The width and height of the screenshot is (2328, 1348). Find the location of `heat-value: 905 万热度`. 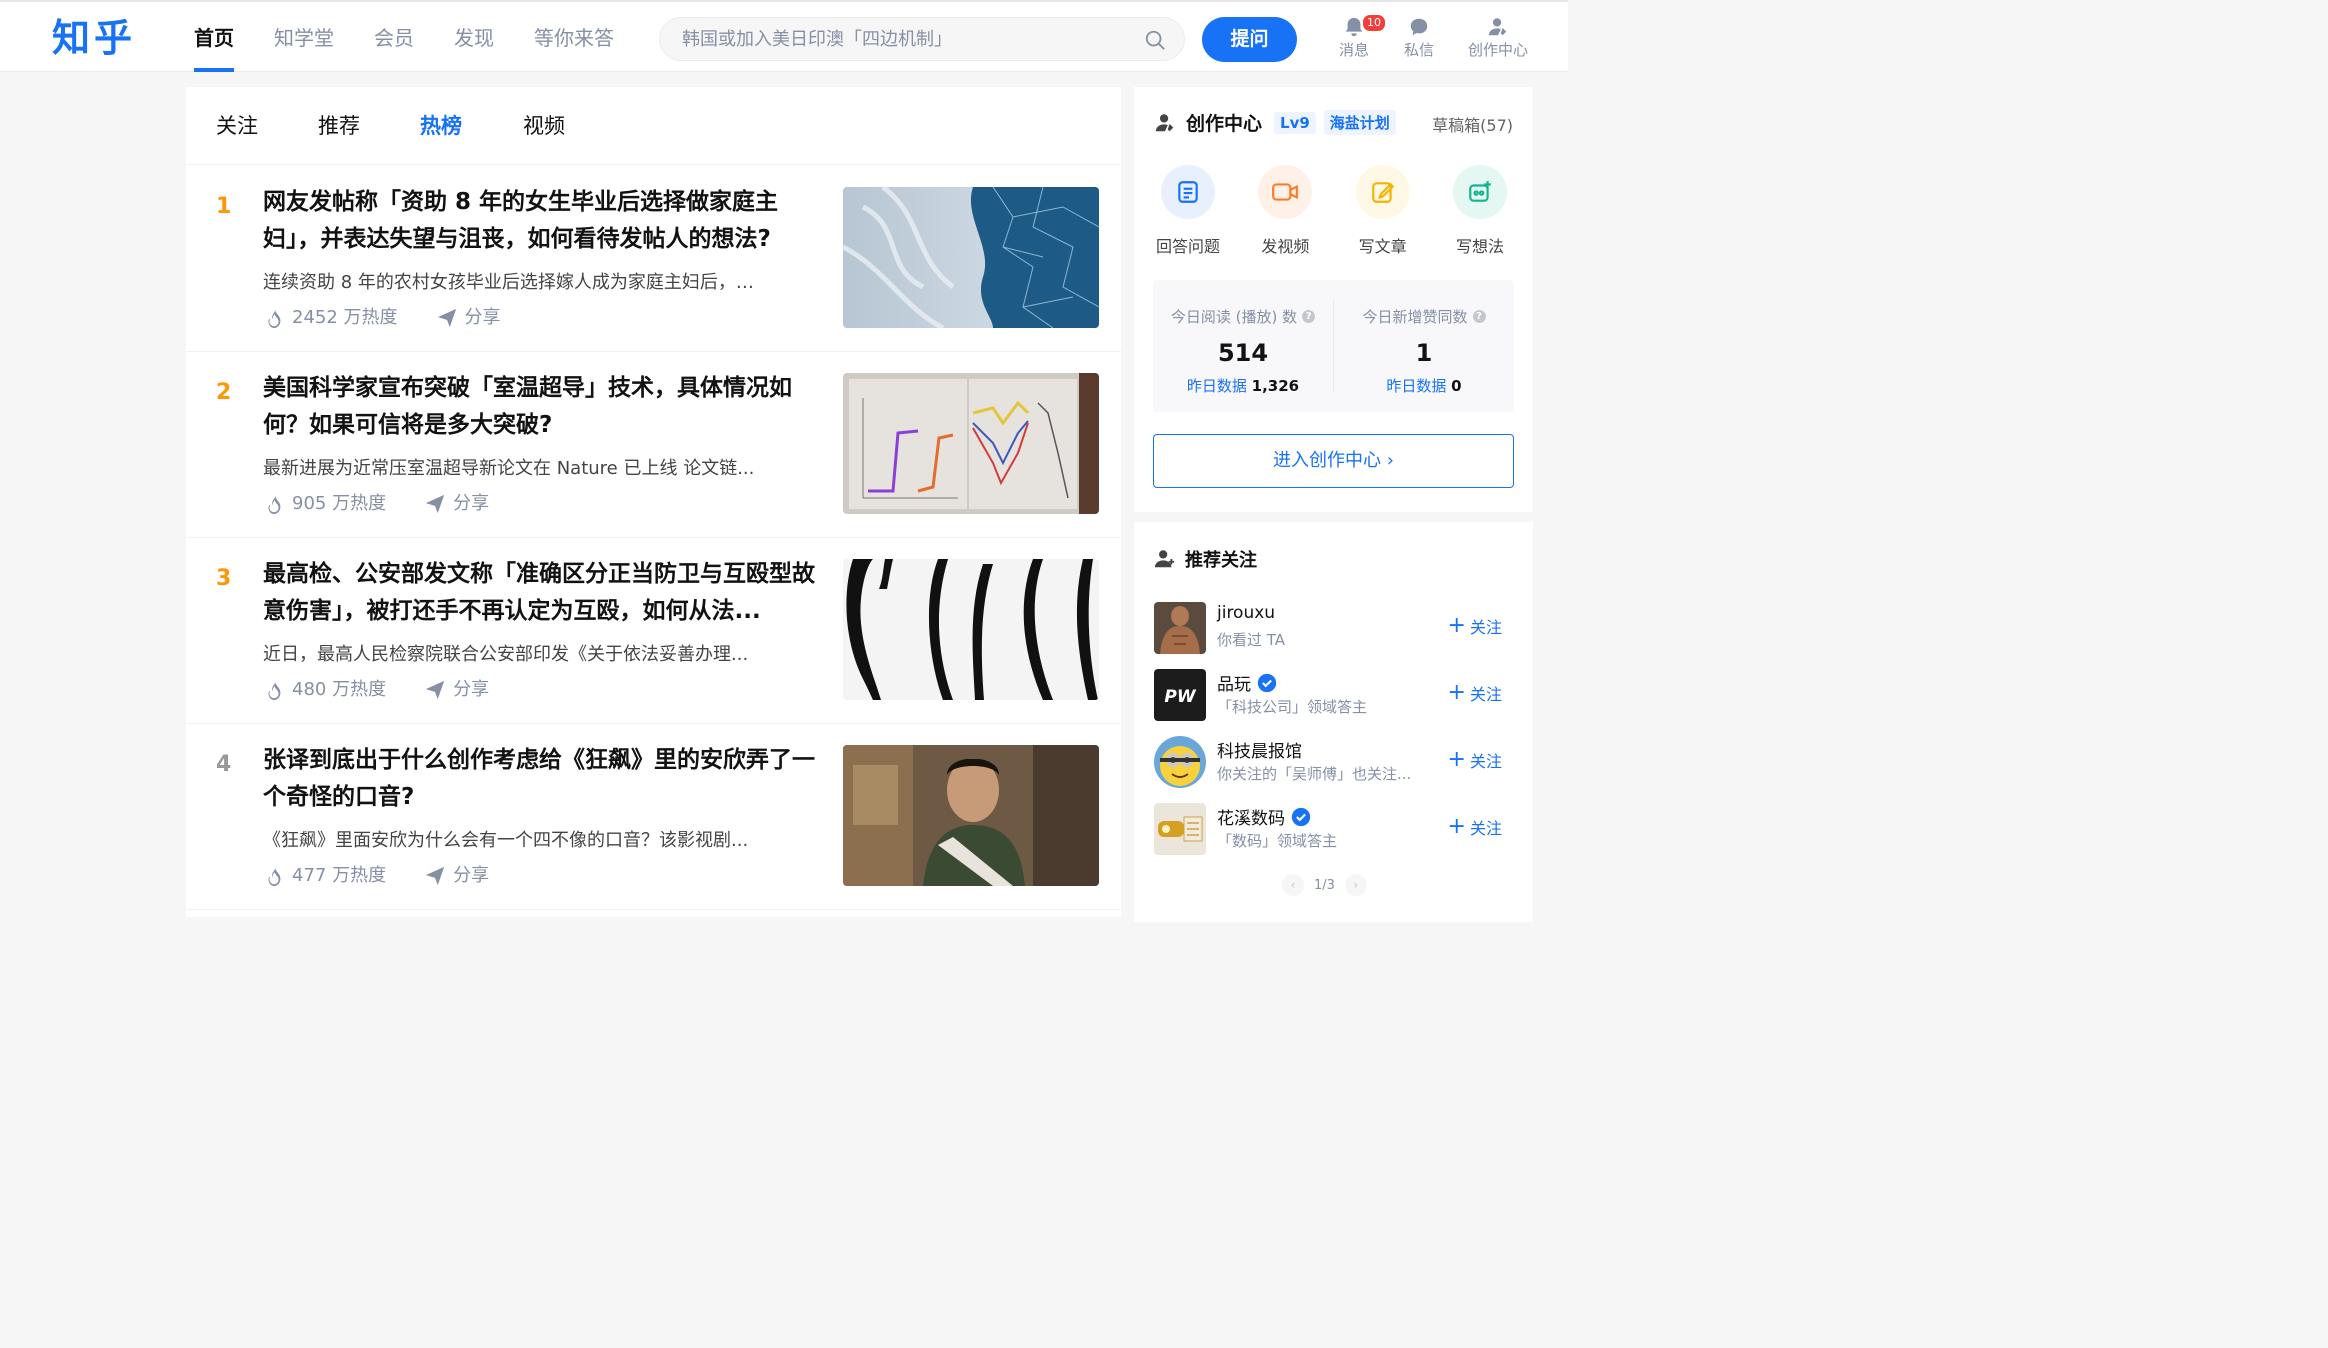

heat-value: 905 万热度 is located at coordinates (339, 503).